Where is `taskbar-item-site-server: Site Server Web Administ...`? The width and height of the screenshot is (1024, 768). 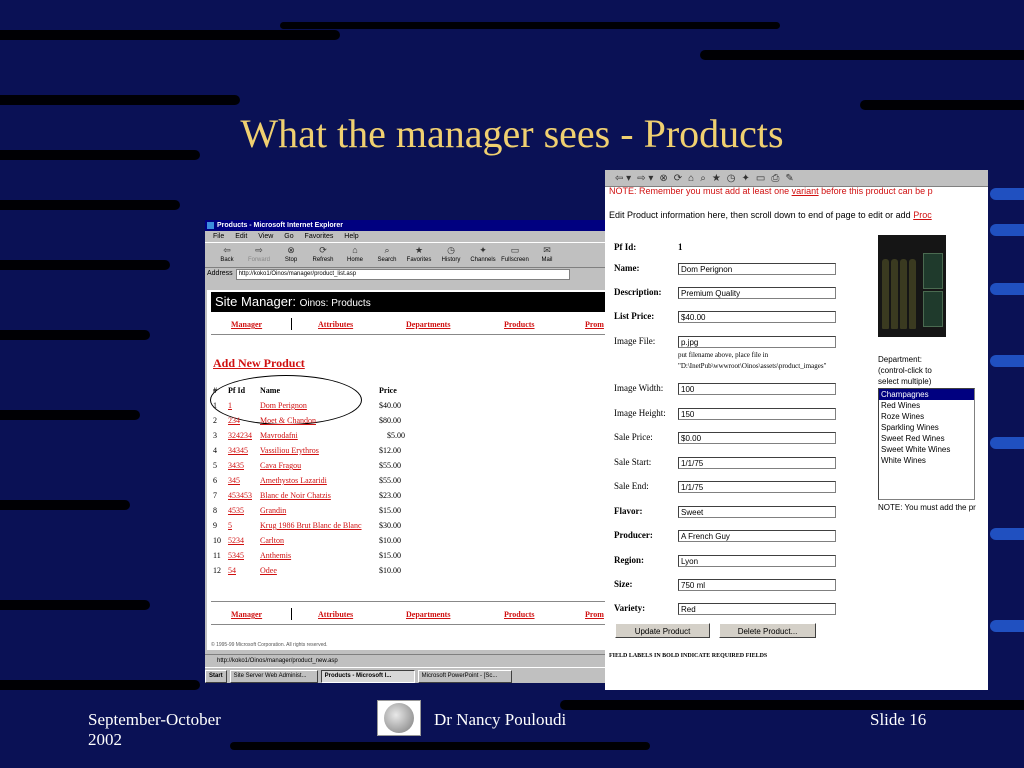
taskbar-item-site-server: Site Server Web Administ... is located at coordinates (273, 676).